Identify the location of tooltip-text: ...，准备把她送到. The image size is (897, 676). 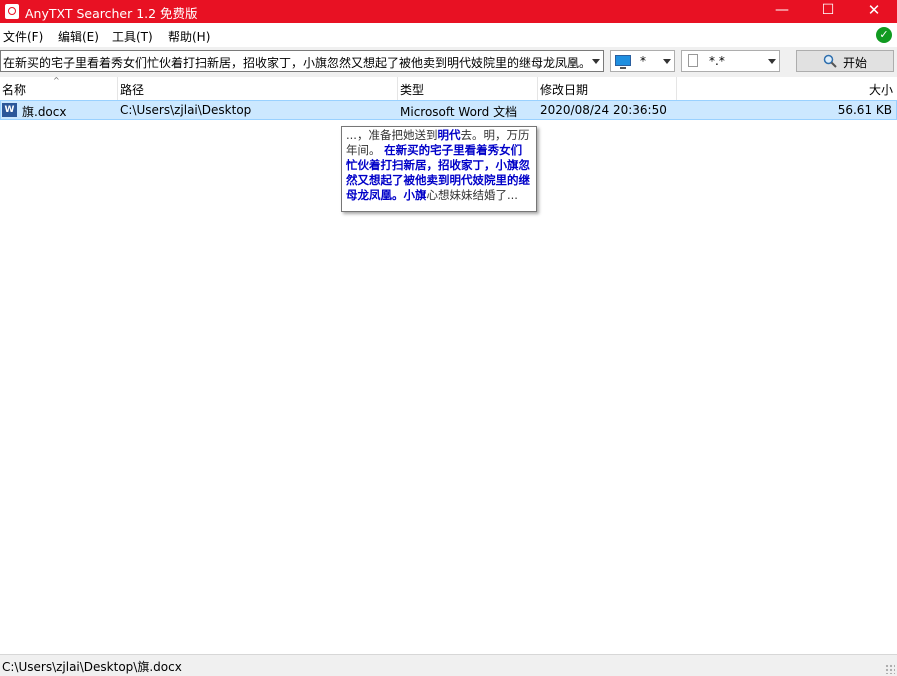
(392, 135).